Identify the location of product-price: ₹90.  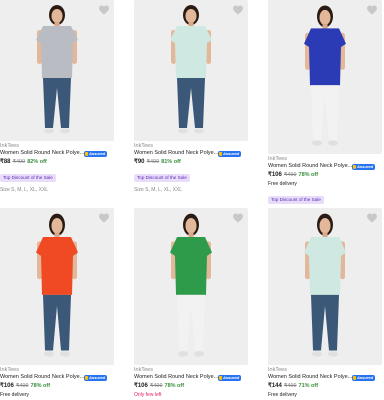
(139, 162).